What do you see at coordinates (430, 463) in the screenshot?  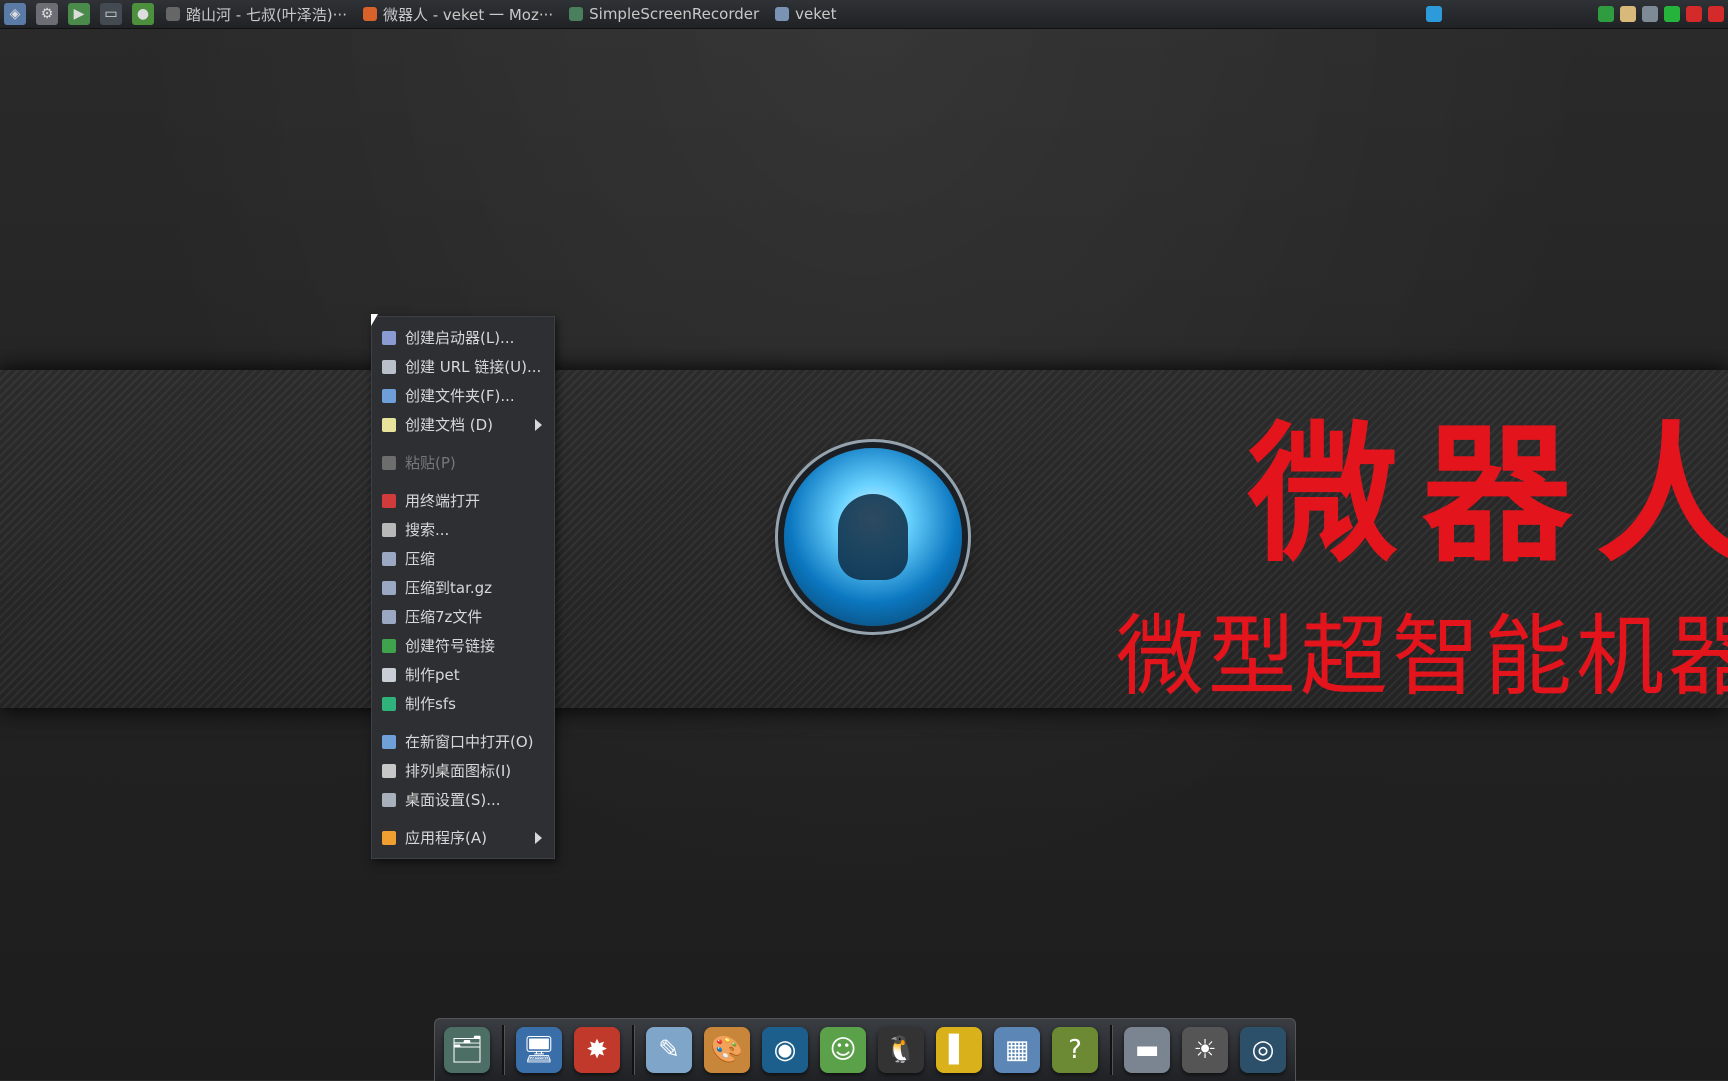 I see `menu-item-label: 粘贴(P)` at bounding box center [430, 463].